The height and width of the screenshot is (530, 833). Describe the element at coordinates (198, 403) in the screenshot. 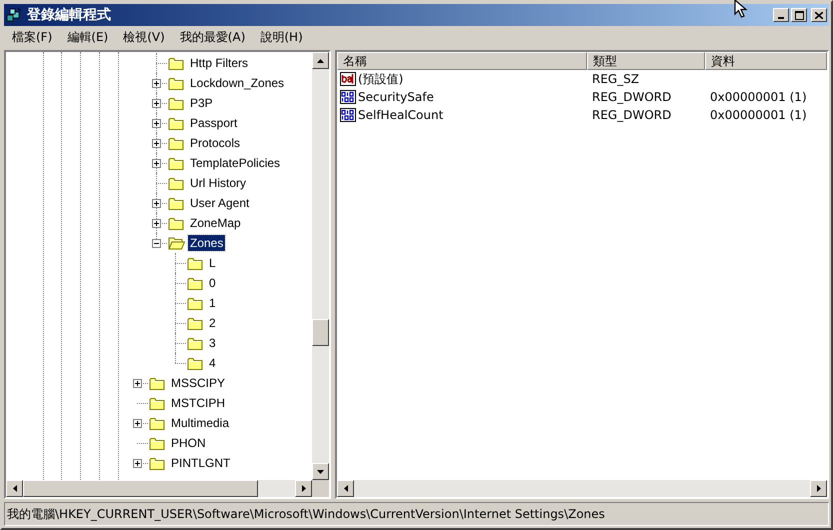

I see `tree-item: MSTCIPH` at that location.